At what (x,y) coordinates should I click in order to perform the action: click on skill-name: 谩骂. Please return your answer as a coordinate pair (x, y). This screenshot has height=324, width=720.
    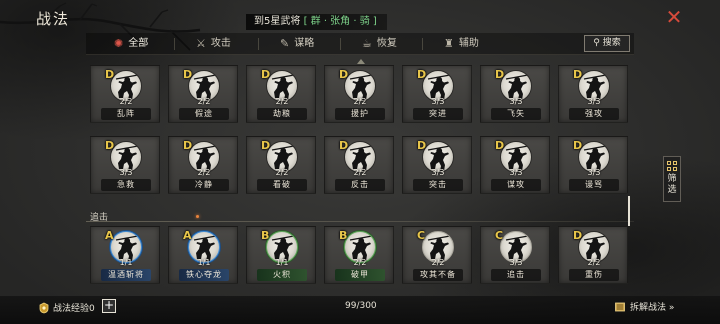
    Looking at the image, I should click on (594, 185).